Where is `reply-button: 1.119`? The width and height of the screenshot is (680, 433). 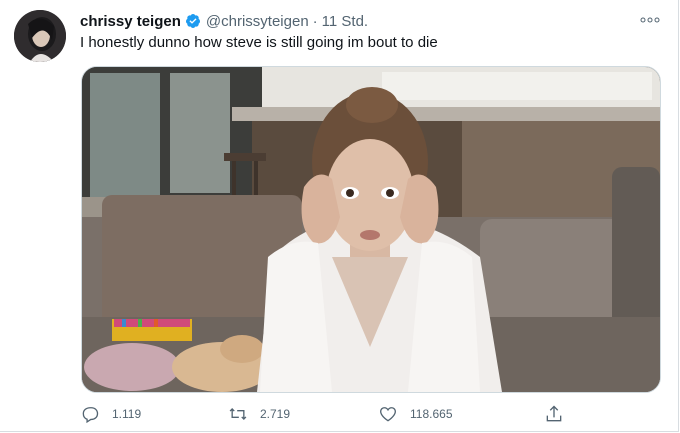
reply-button: 1.119 is located at coordinates (110, 414).